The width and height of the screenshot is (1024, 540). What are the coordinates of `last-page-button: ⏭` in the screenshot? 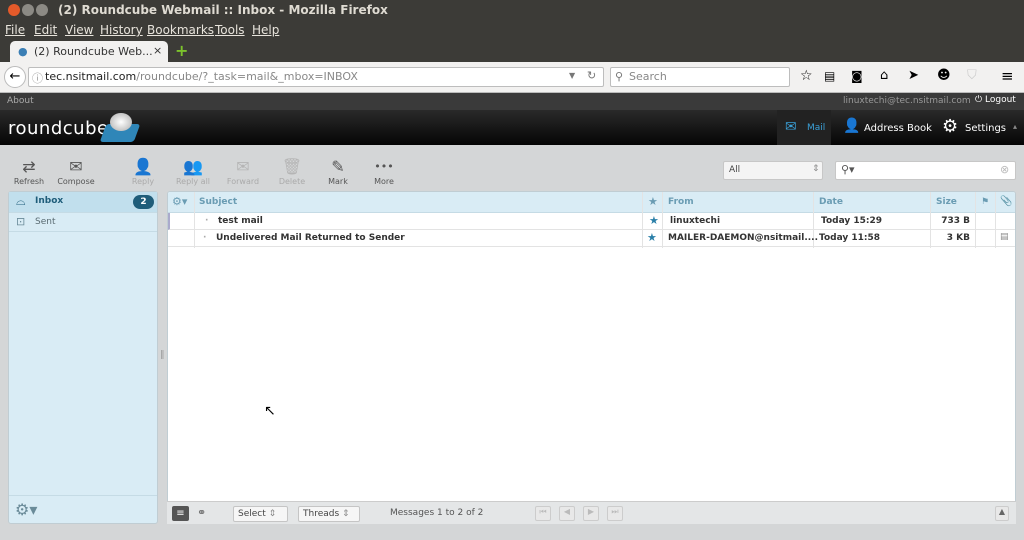 It's located at (615, 513).